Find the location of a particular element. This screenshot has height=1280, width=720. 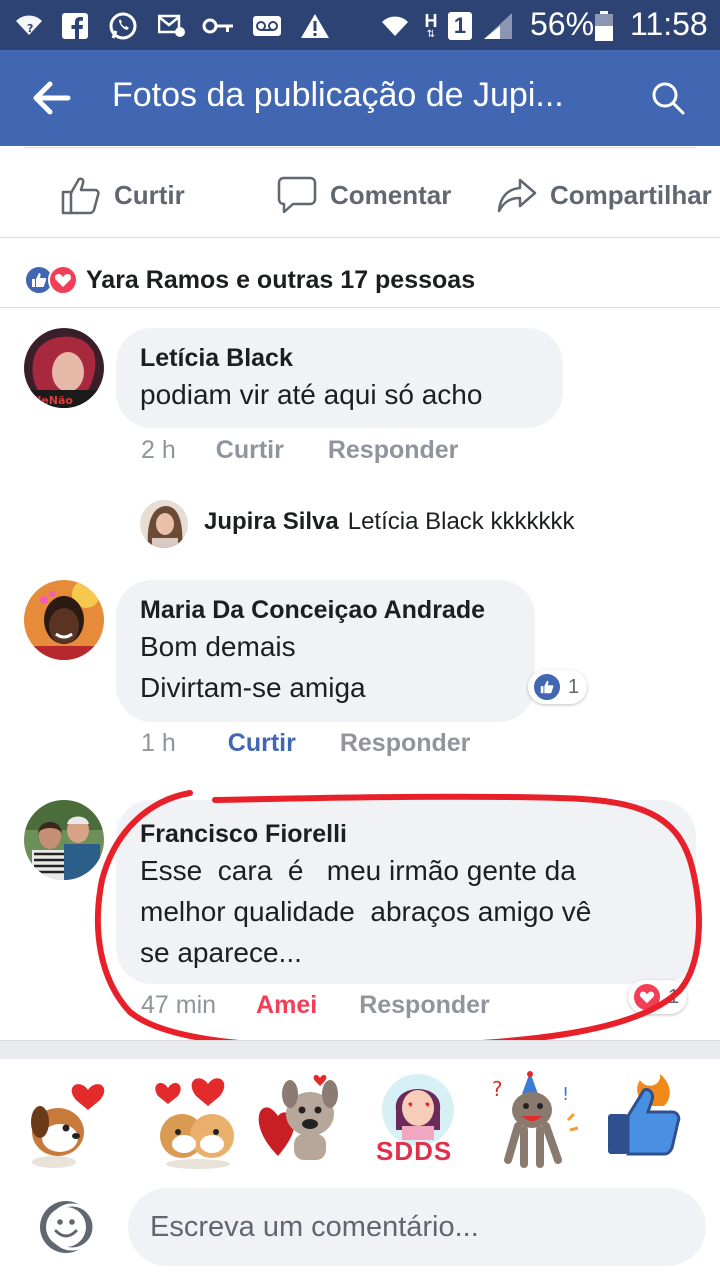

comment-time: 2 h is located at coordinates (158, 450).